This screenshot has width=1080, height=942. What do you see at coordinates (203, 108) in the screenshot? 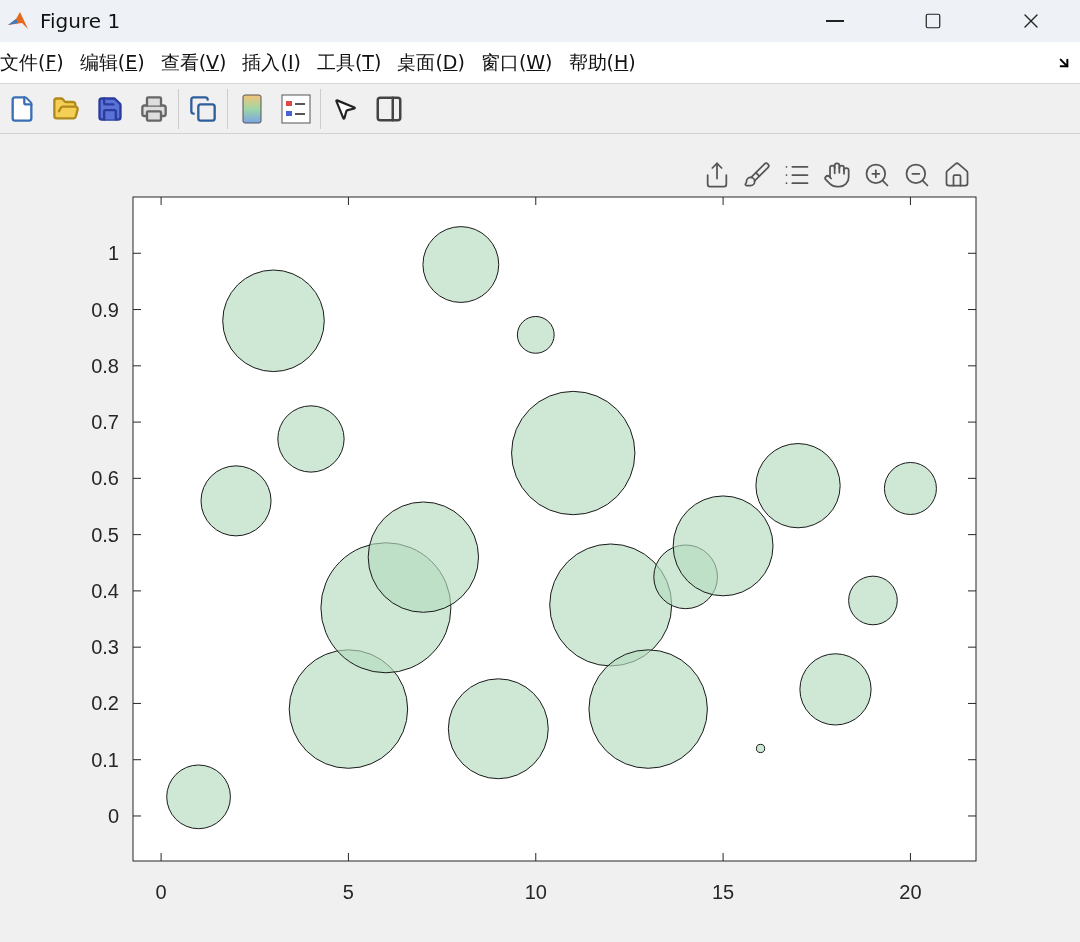
I see `overlapping-windows-icon` at bounding box center [203, 108].